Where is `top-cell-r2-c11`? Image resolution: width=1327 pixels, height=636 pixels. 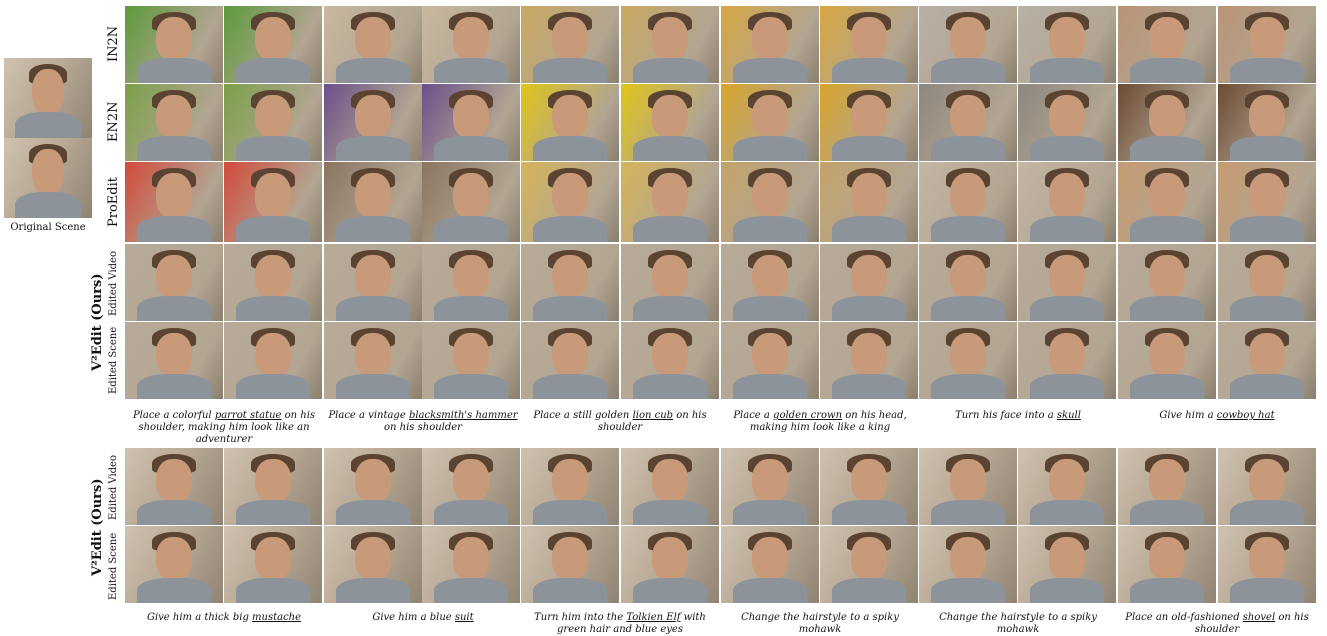
top-cell-r2-c11 is located at coordinates (1167, 122).